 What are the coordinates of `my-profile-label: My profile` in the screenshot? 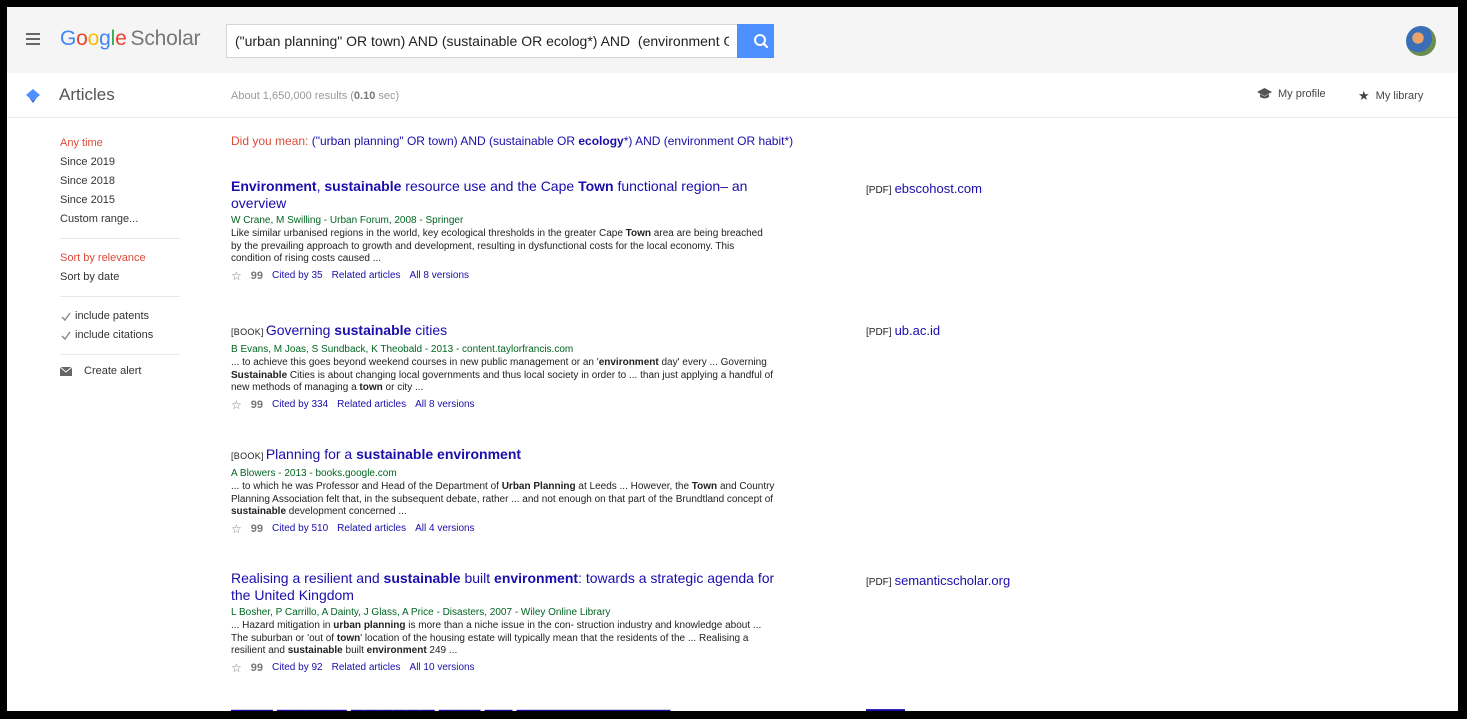 It's located at (1302, 94).